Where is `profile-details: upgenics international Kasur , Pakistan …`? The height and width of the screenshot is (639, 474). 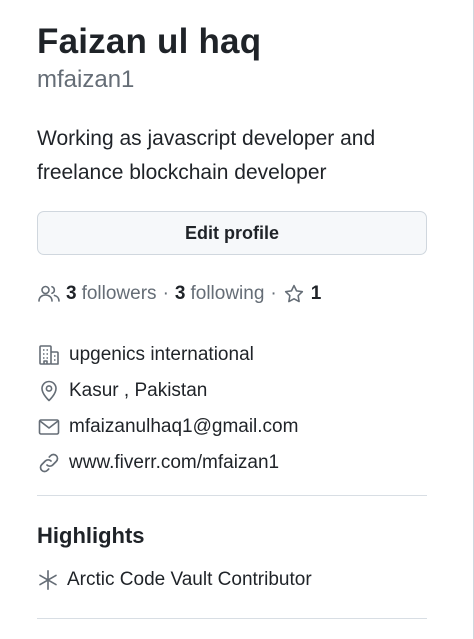
profile-details: upgenics international Kasur , Pakistan … is located at coordinates (167, 409).